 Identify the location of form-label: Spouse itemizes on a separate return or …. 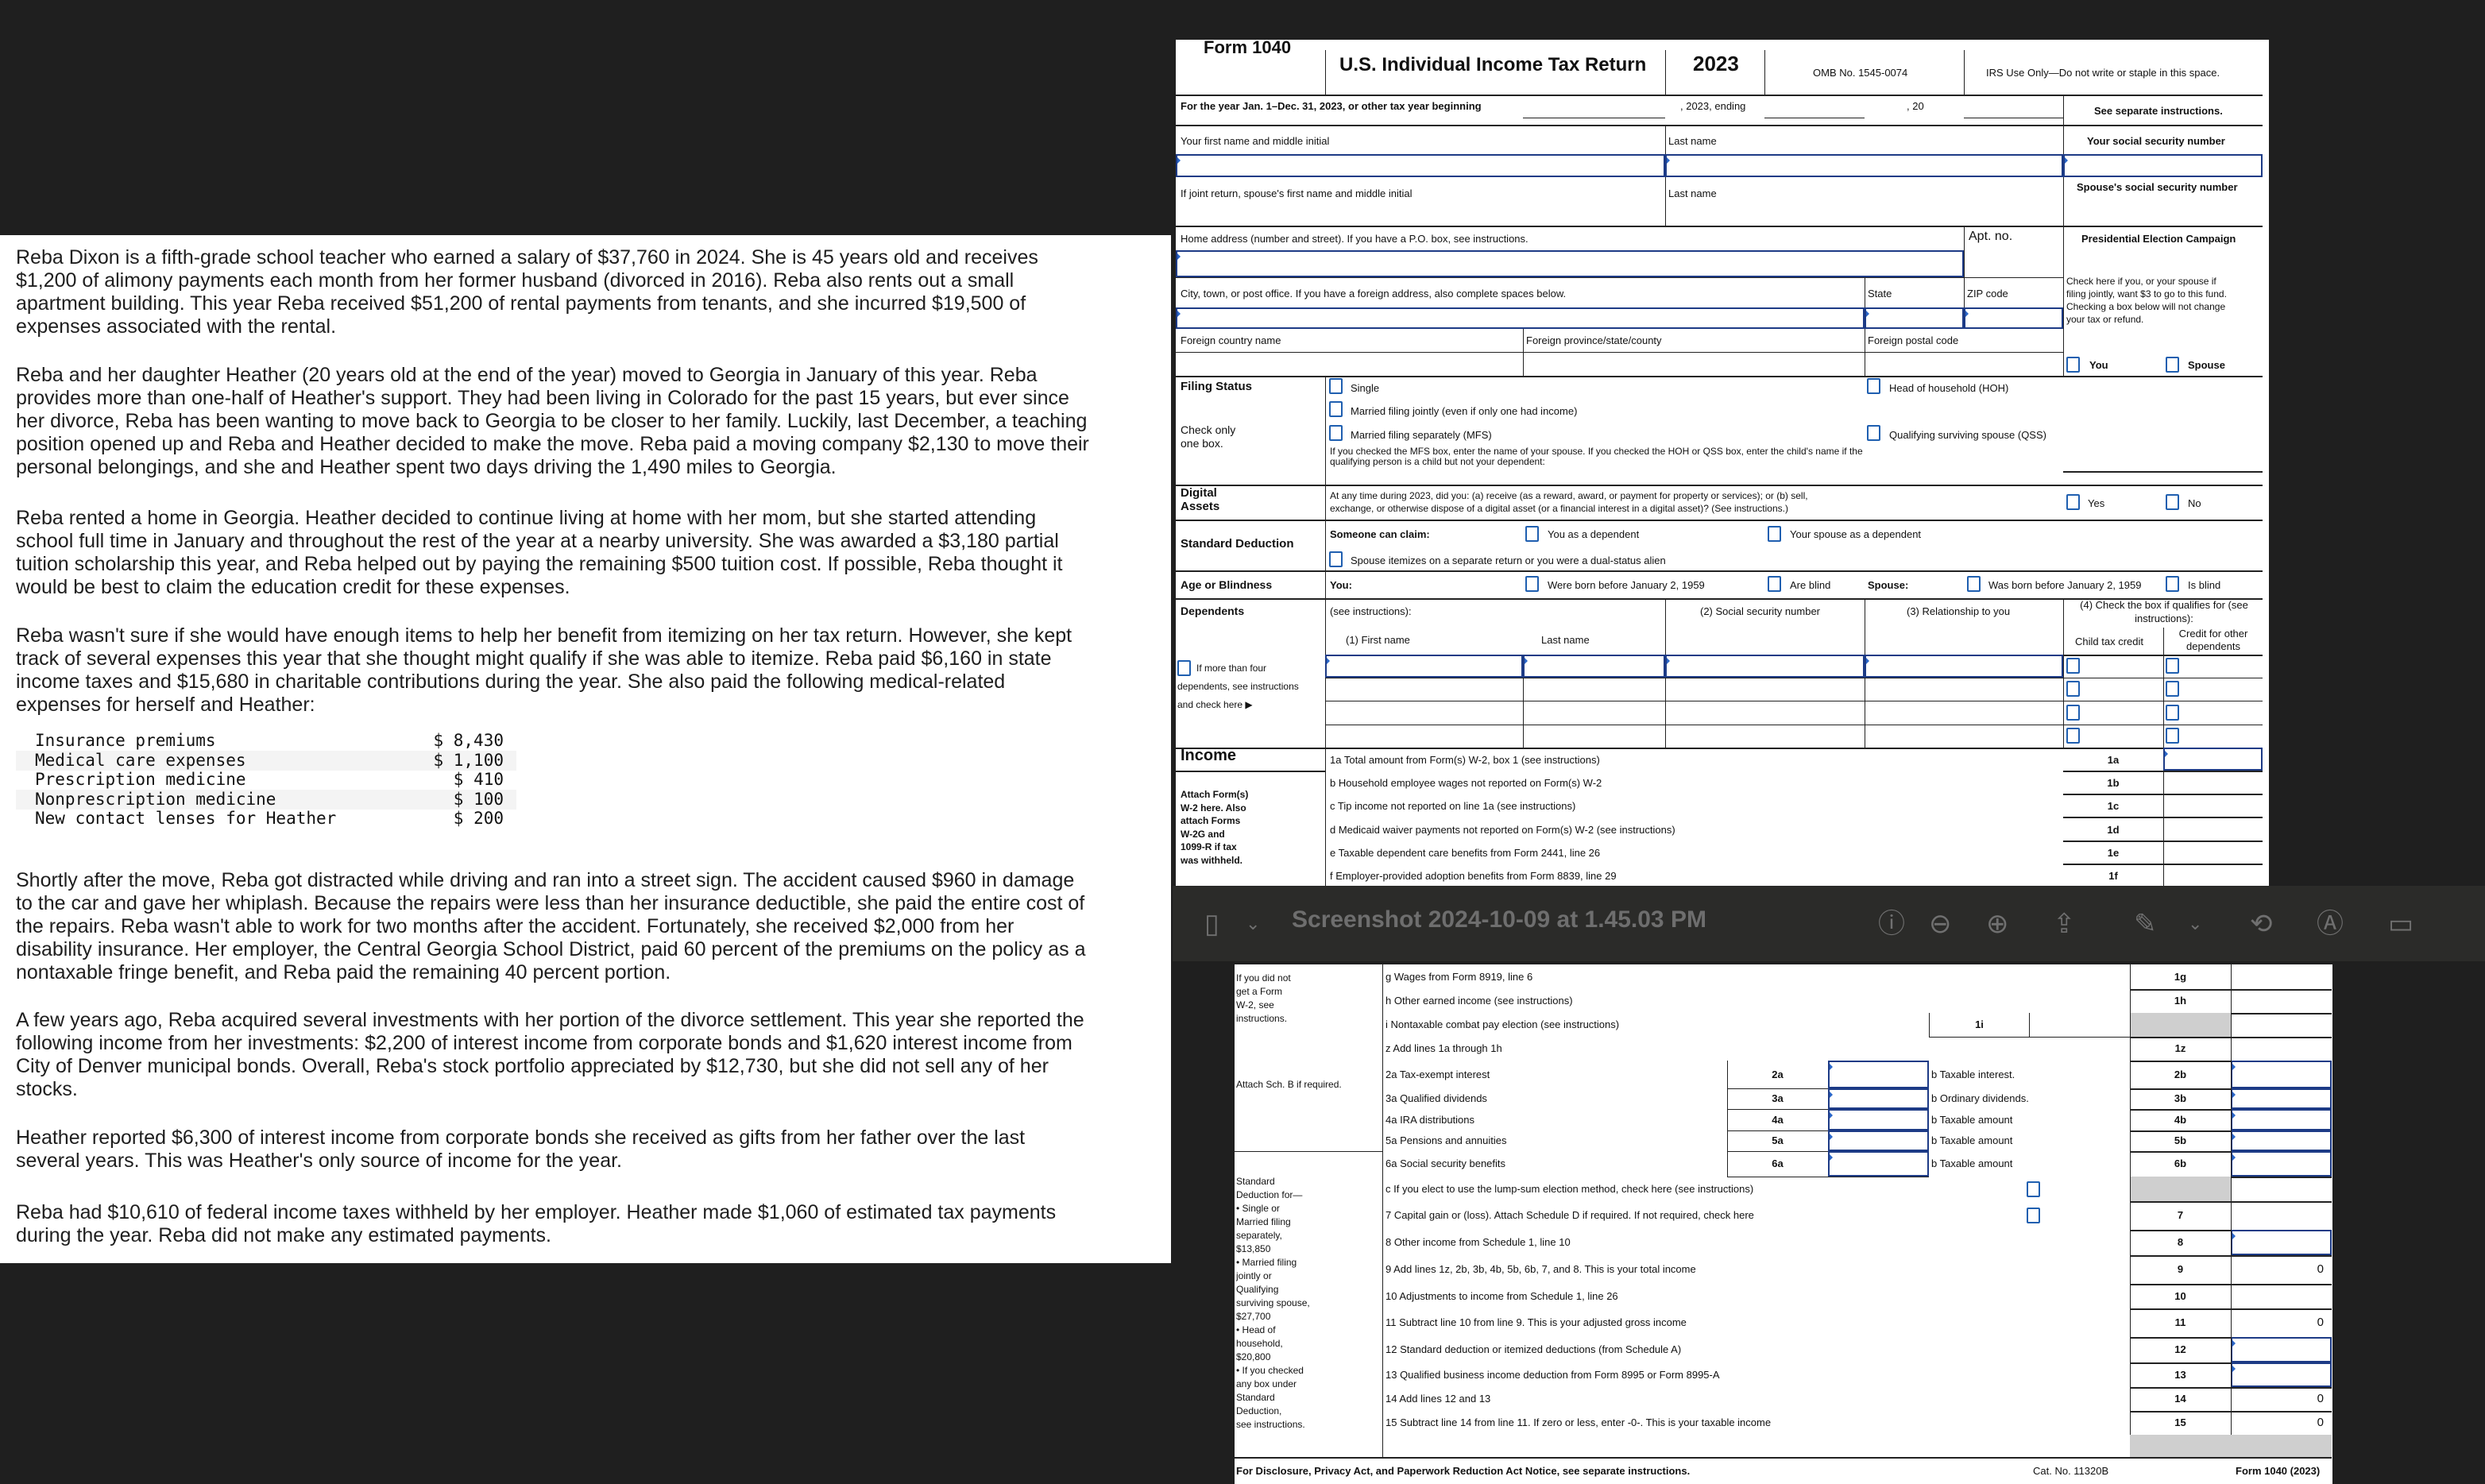
(1508, 560).